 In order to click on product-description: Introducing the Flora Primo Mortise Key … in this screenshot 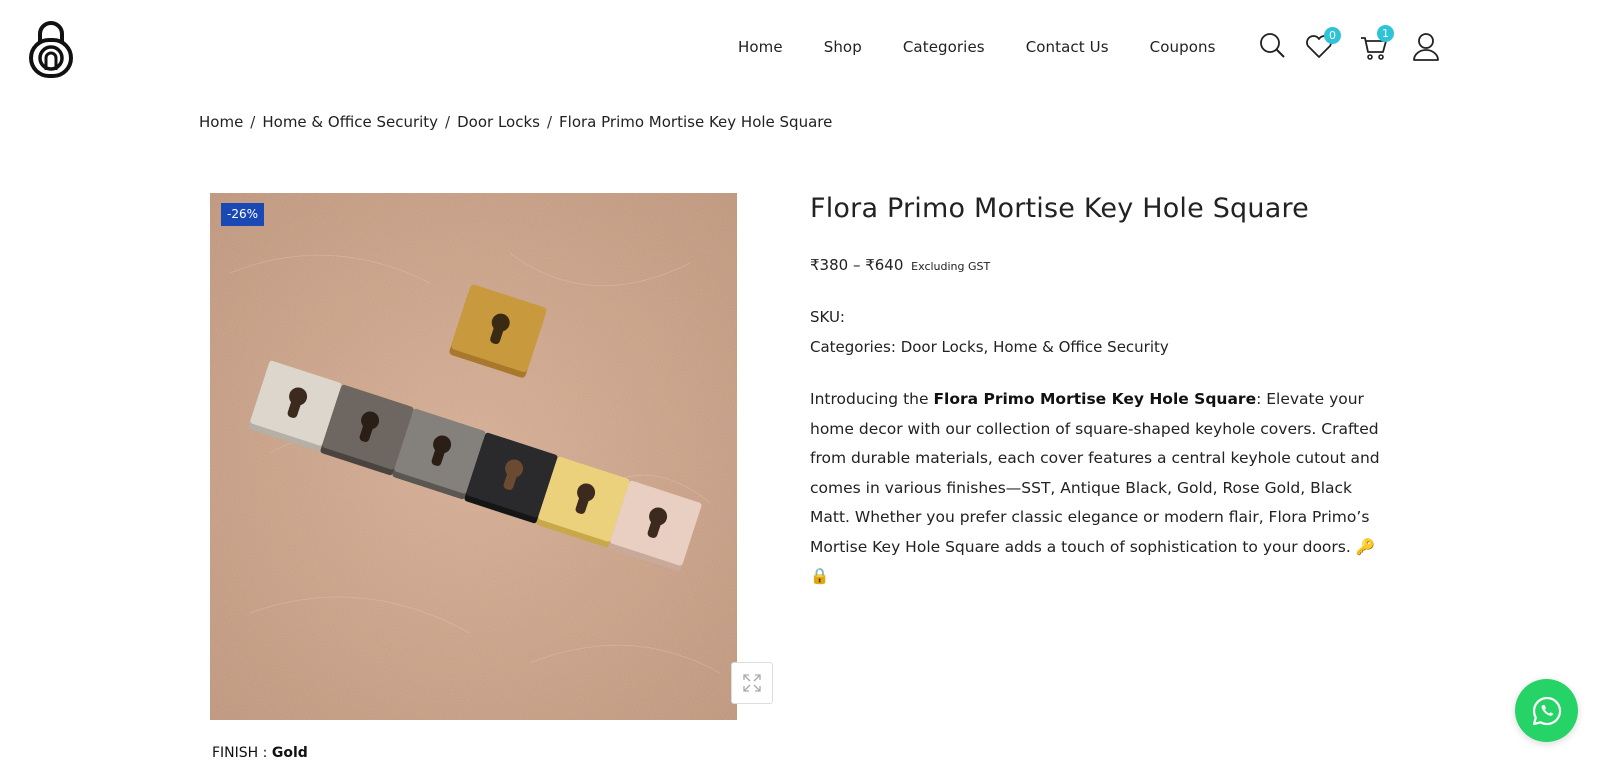, I will do `click(1100, 488)`.